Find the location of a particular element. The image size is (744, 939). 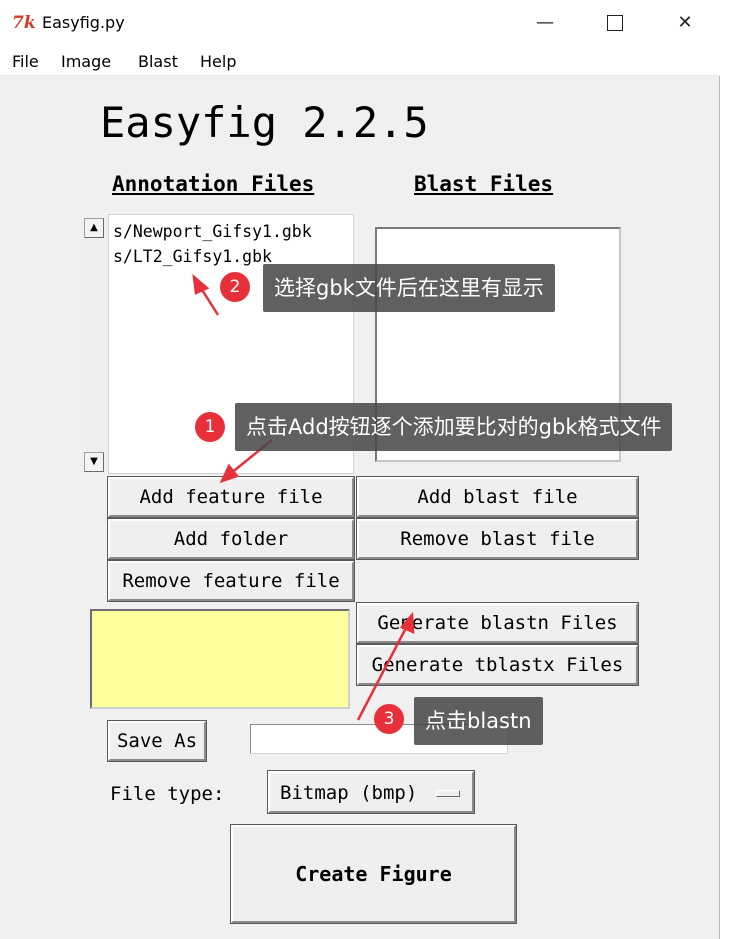

scroll-down-icon: ▼ is located at coordinates (94, 462).